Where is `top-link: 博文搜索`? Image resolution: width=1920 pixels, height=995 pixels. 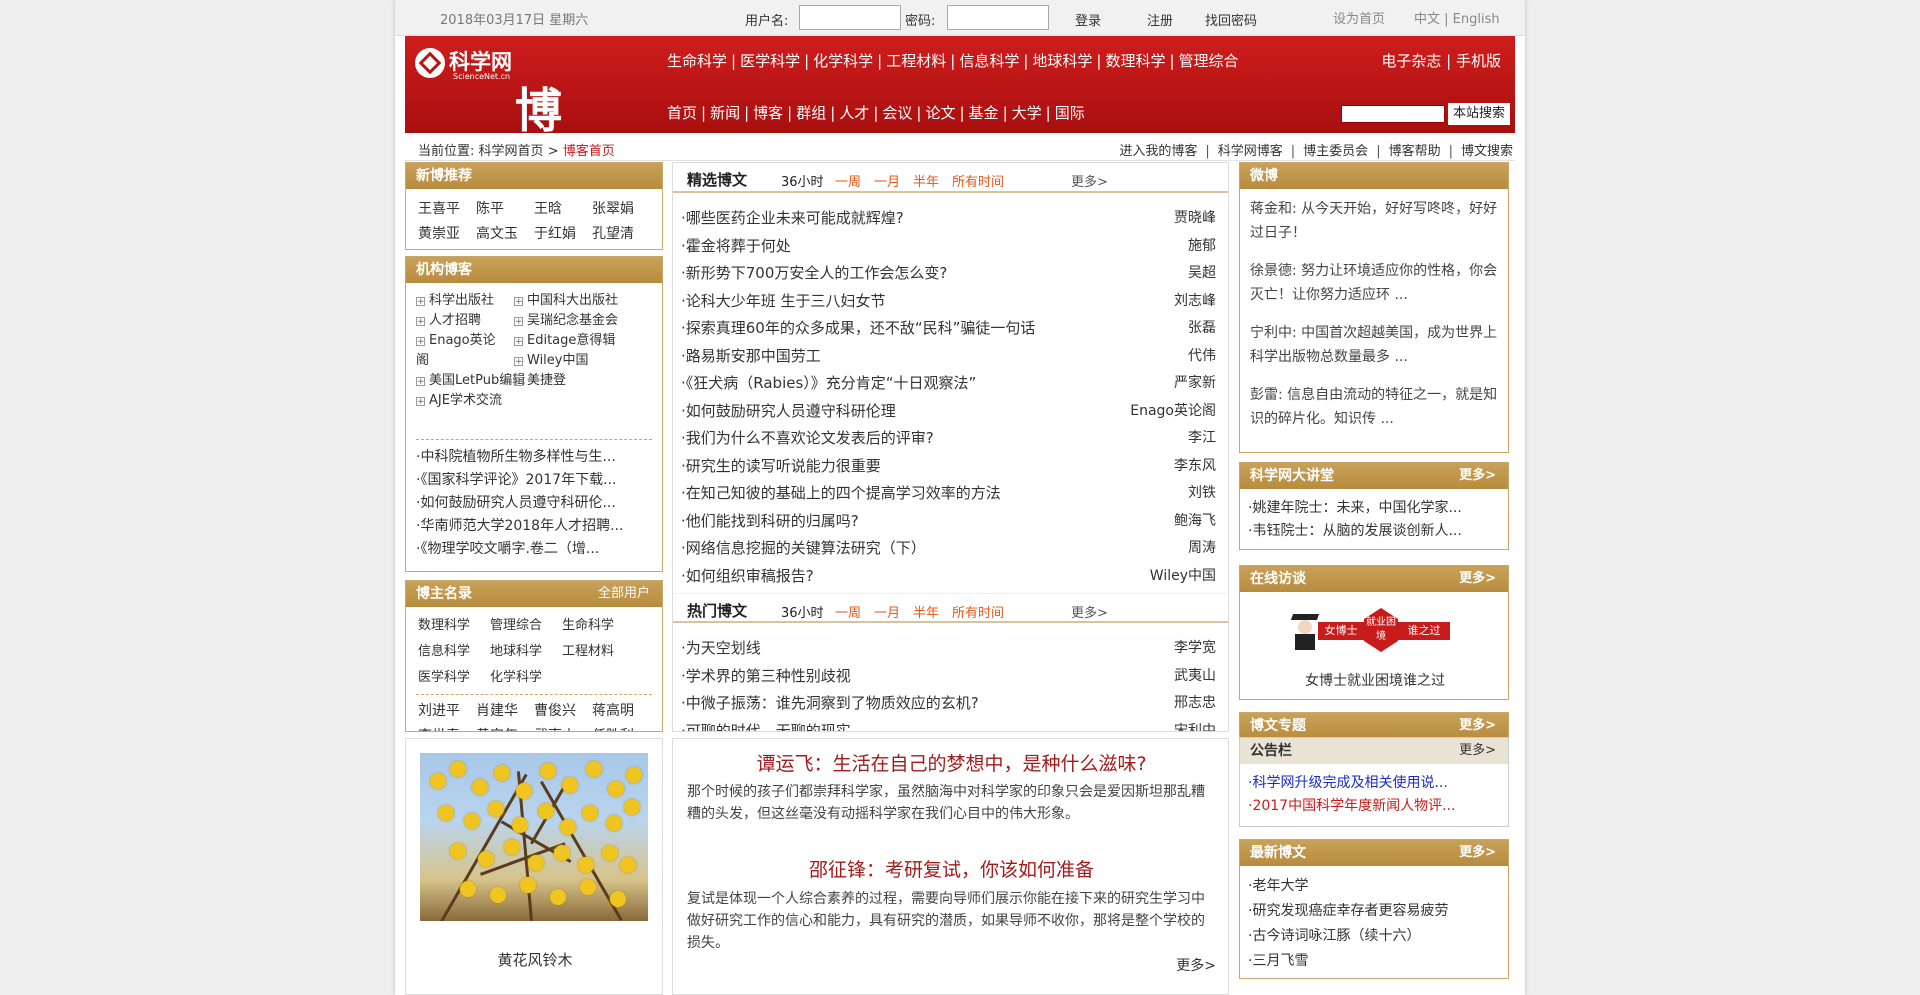 top-link: 博文搜索 is located at coordinates (1487, 151).